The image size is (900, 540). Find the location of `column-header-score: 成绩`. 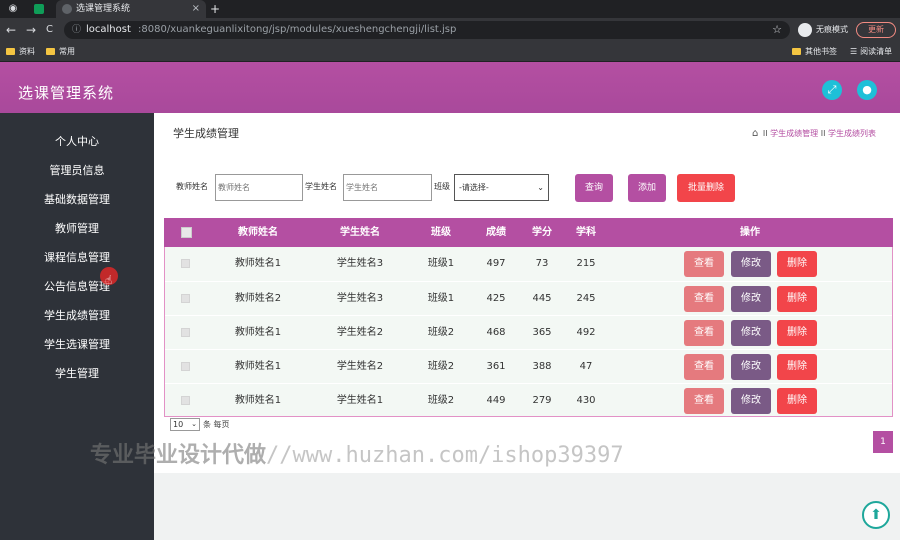

column-header-score: 成绩 is located at coordinates (496, 232).